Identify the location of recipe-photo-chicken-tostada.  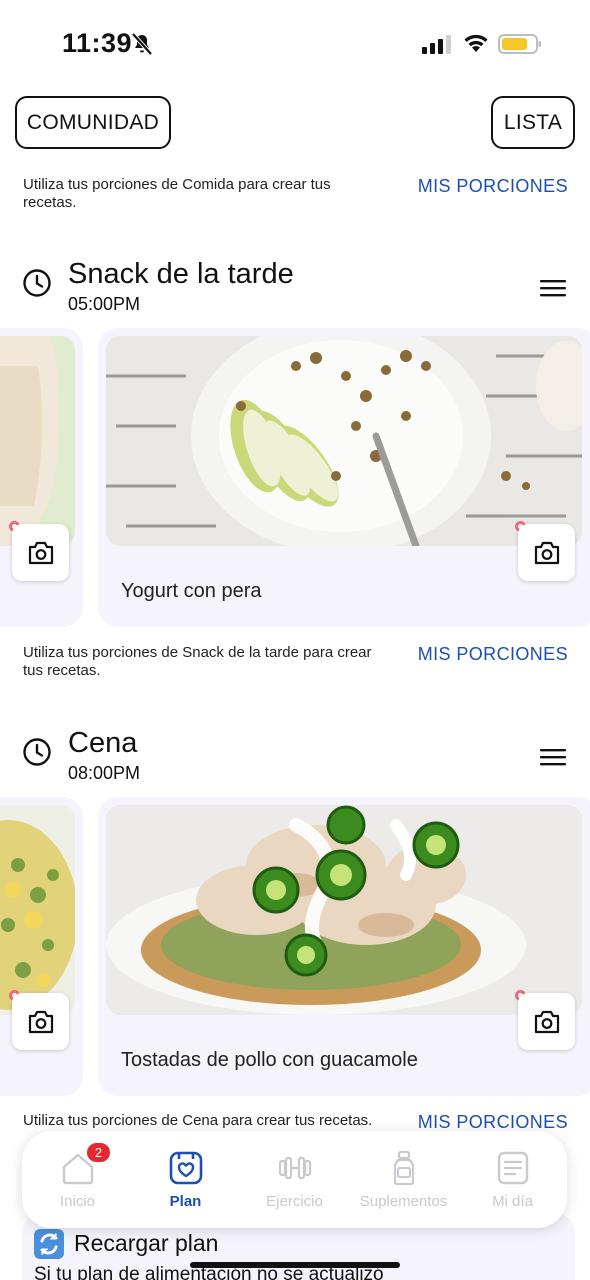
(344, 910).